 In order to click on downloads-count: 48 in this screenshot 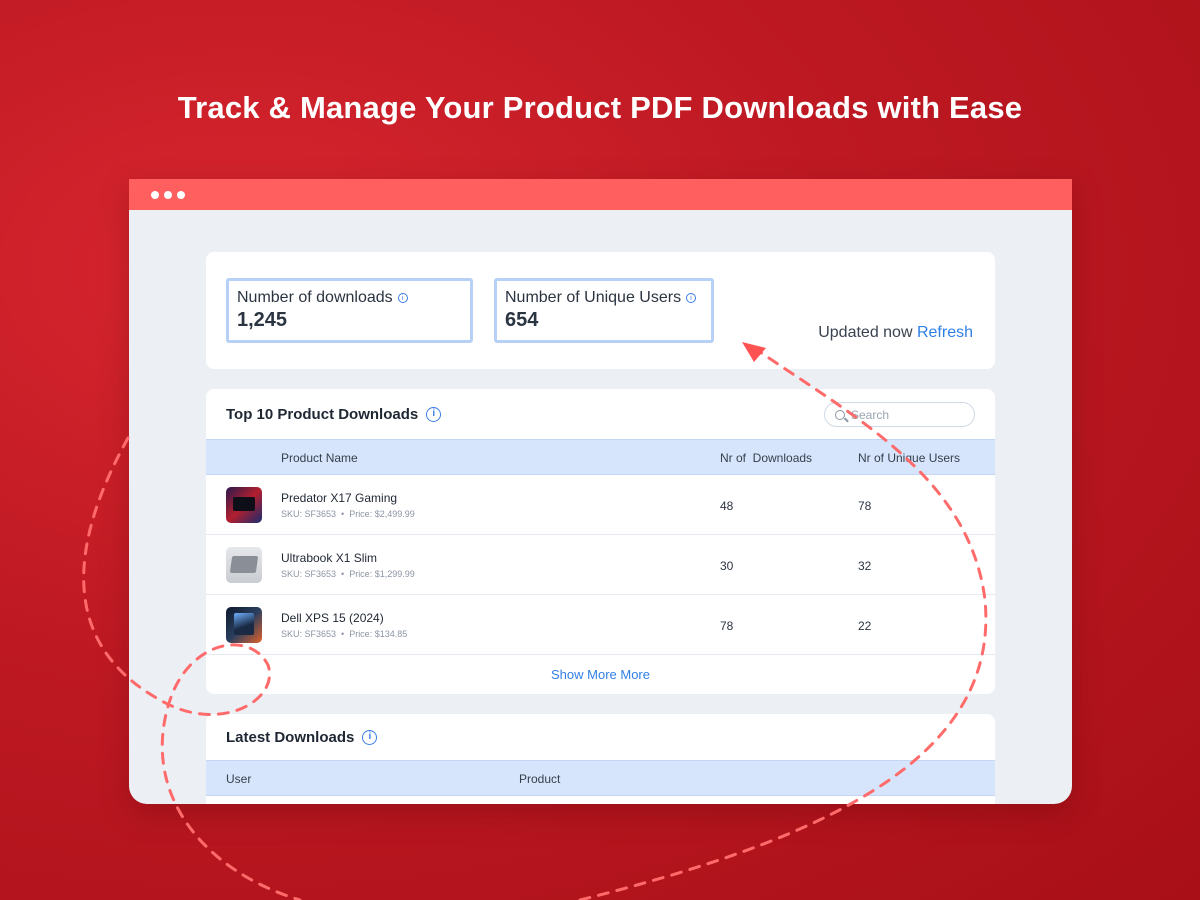, I will do `click(727, 506)`.